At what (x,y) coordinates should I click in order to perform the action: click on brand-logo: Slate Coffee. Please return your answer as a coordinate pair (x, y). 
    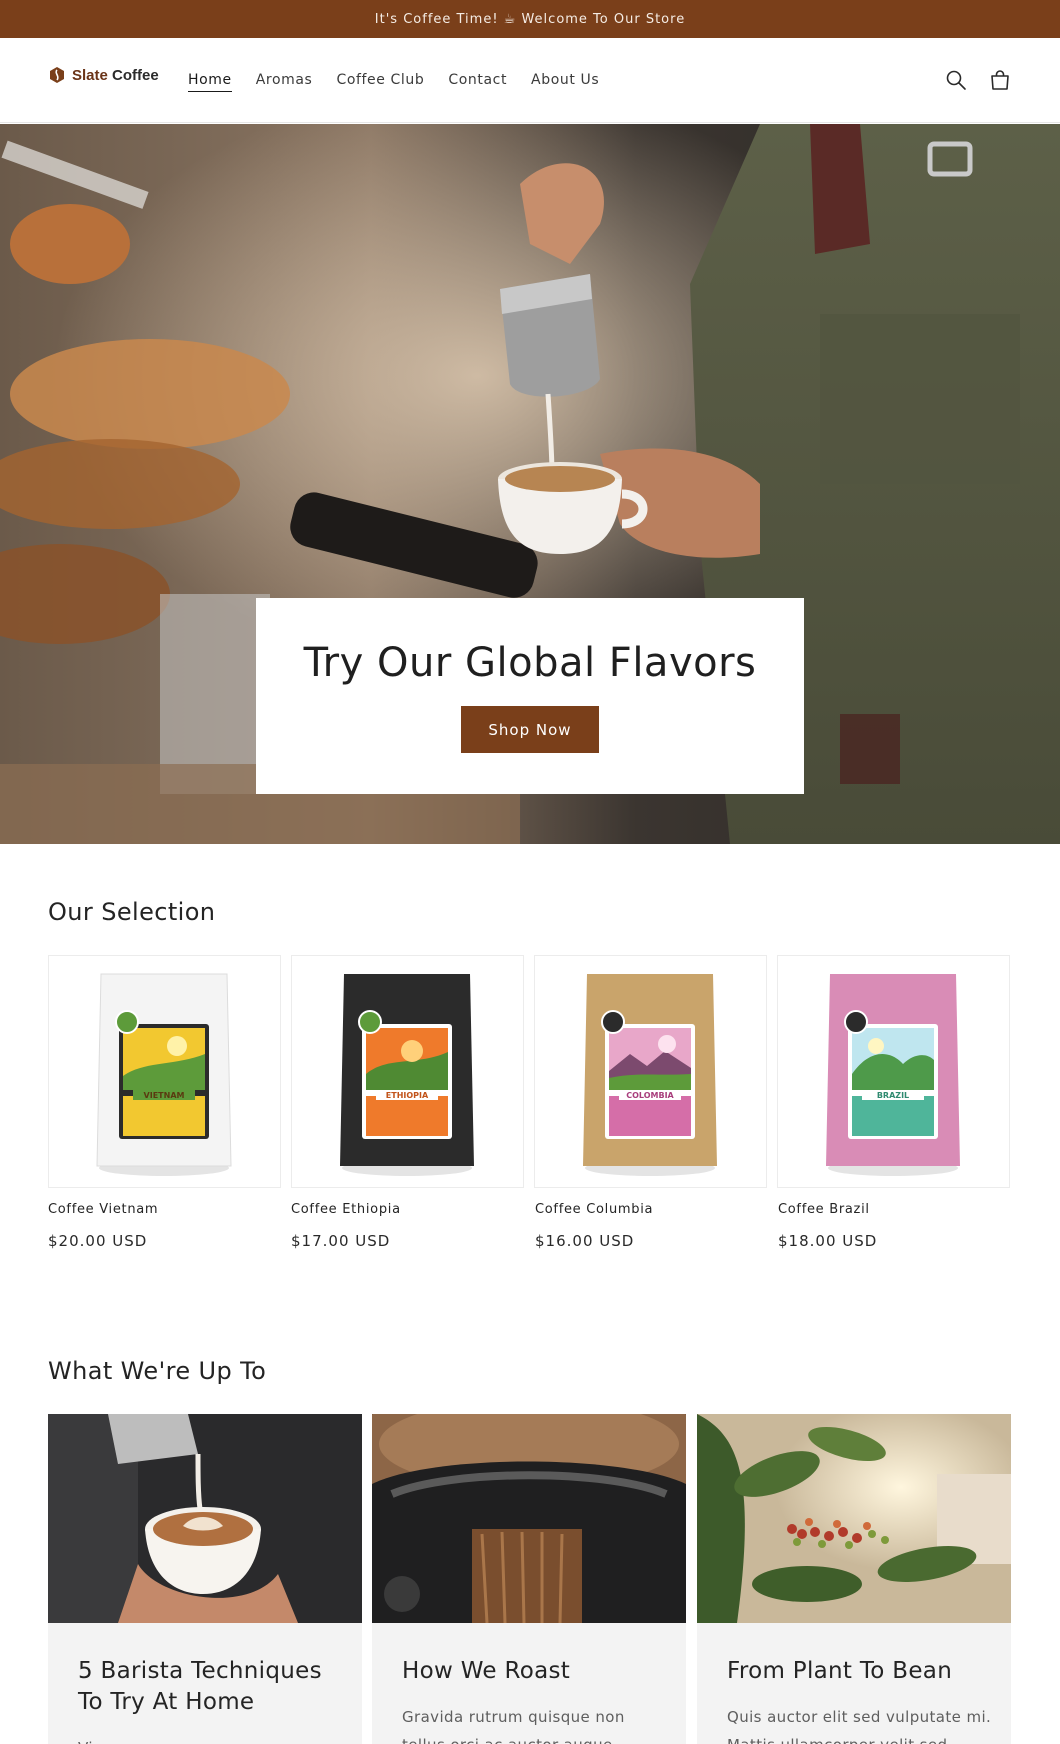
    Looking at the image, I should click on (103, 75).